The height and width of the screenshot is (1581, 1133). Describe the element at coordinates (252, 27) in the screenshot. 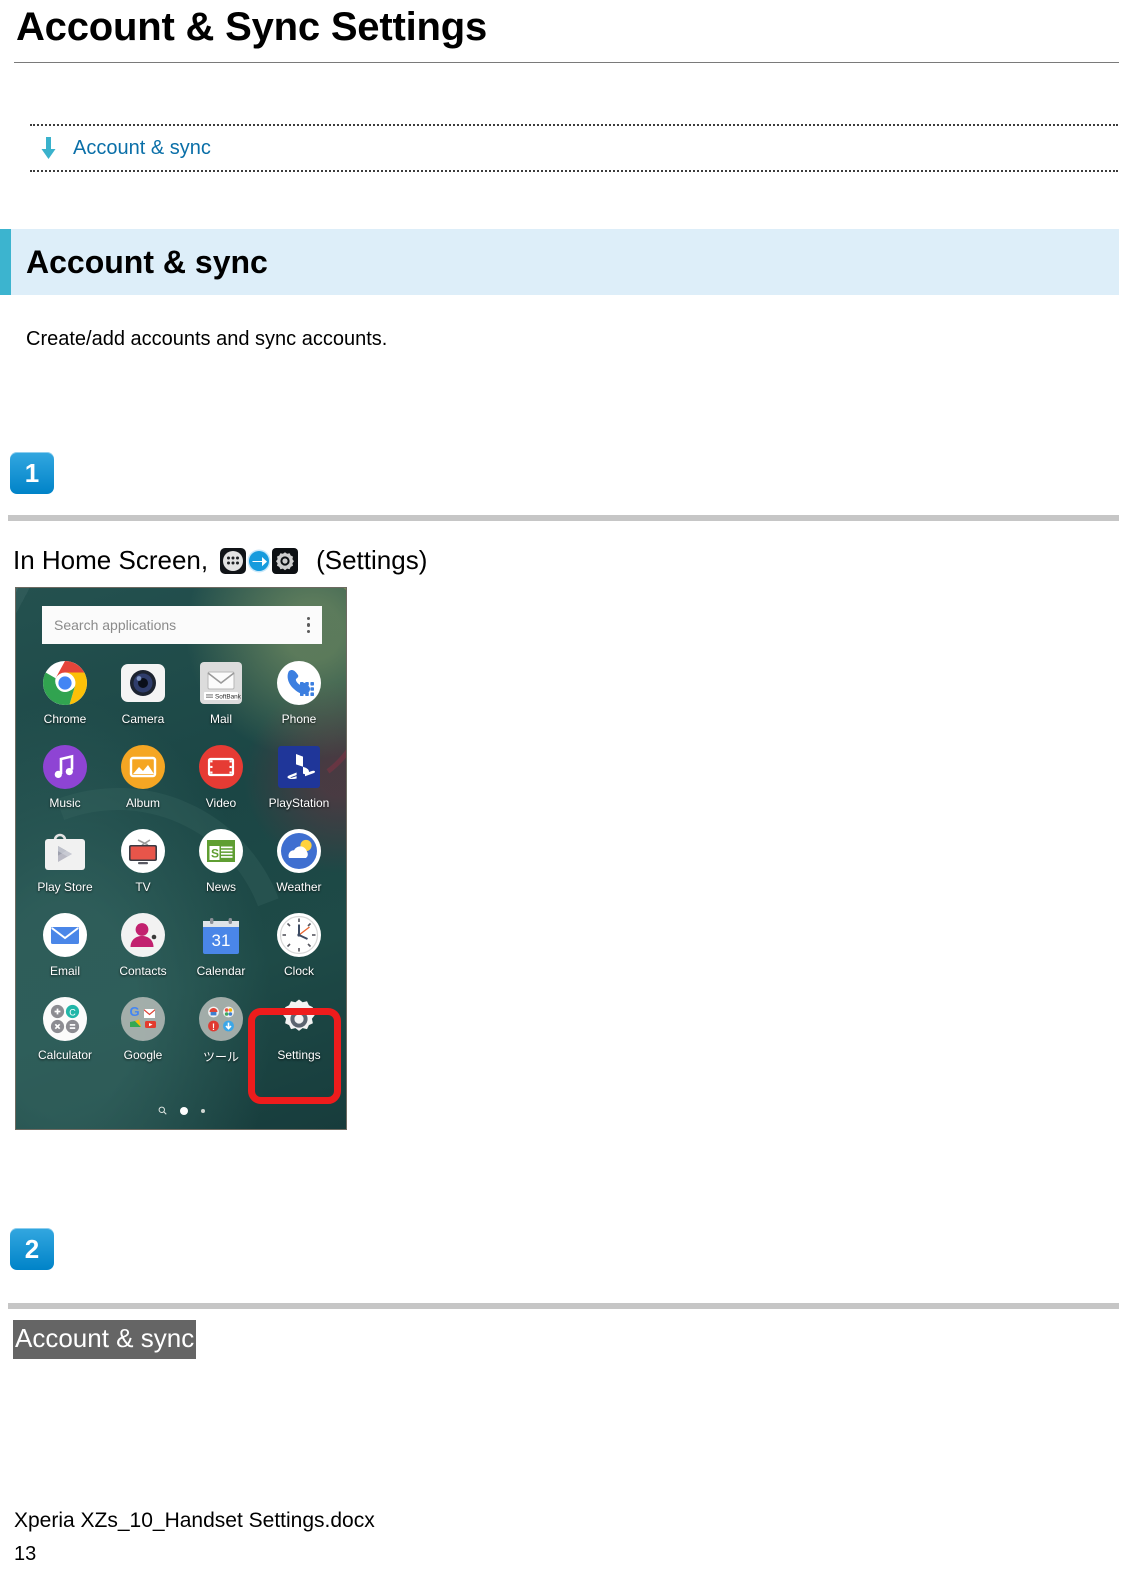

I see `page-title: Account & Sync Settings` at that location.